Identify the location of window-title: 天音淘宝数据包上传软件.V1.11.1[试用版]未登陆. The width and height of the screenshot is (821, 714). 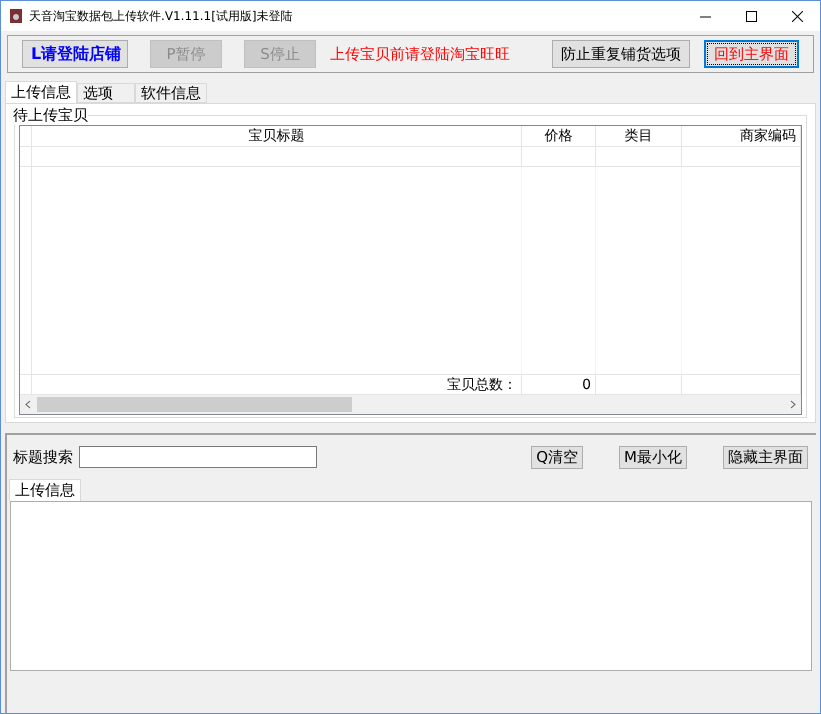
(161, 16).